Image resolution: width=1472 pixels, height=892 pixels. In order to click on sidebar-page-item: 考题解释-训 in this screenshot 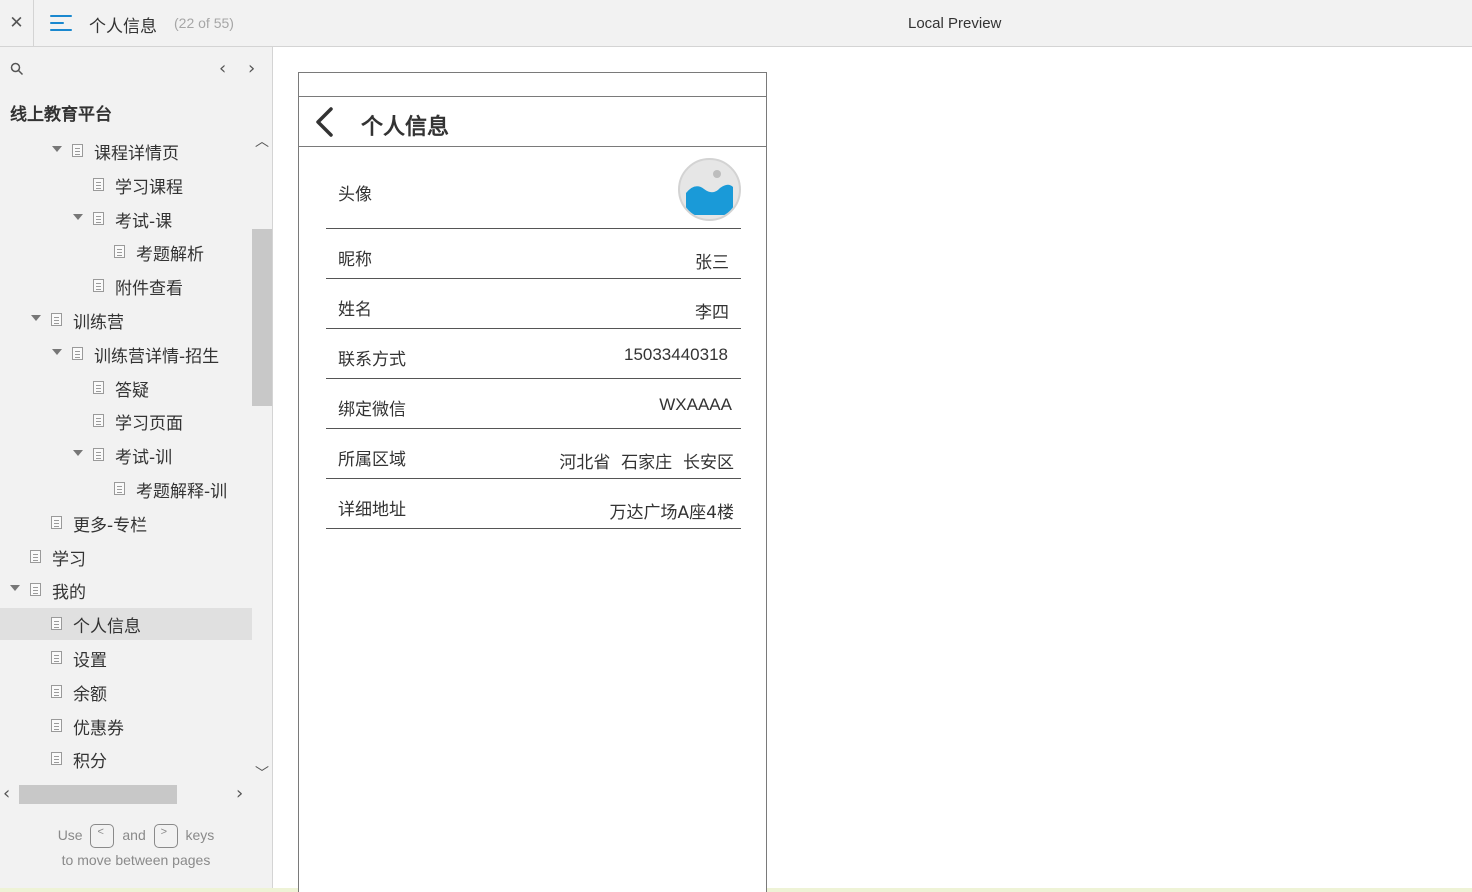, I will do `click(126, 489)`.